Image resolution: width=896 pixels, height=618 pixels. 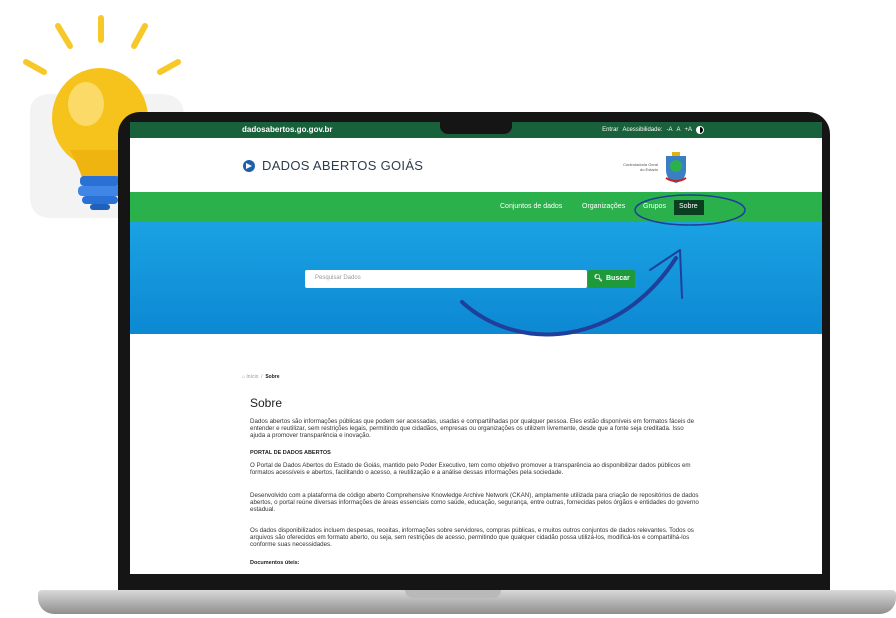 I want to click on useful-documents-label: Documentos úteis:, so click(x=275, y=563).